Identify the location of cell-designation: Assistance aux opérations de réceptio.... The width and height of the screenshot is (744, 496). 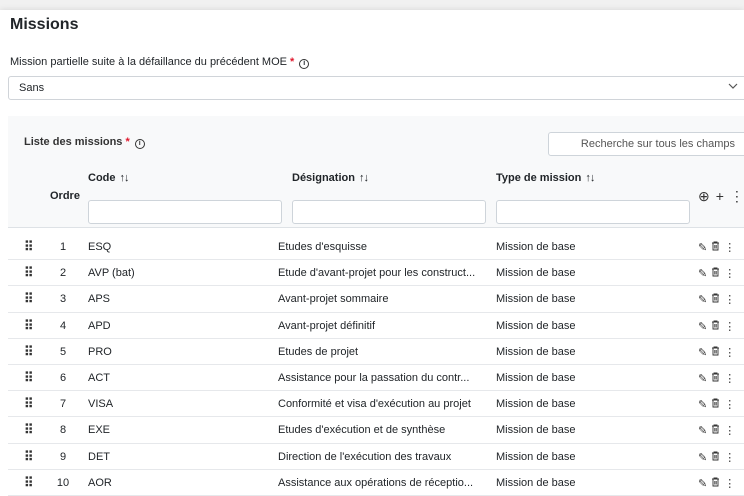
(376, 482).